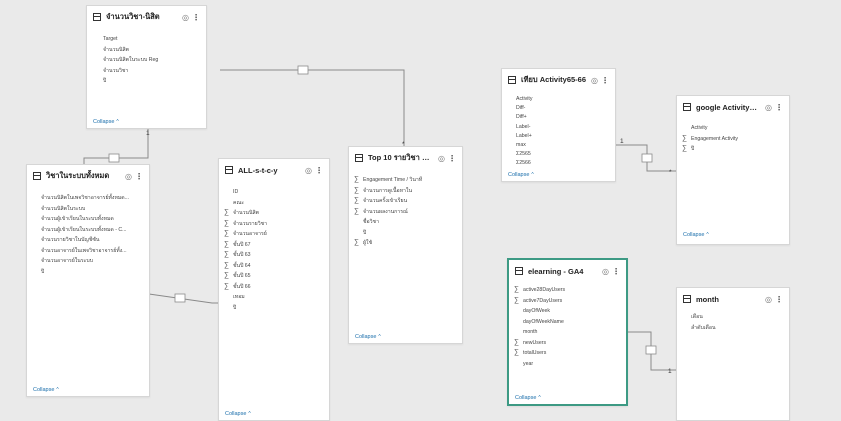 The height and width of the screenshot is (421, 841). What do you see at coordinates (274, 234) in the screenshot?
I see `field-item: ∑ จำนวนอาจารย์` at bounding box center [274, 234].